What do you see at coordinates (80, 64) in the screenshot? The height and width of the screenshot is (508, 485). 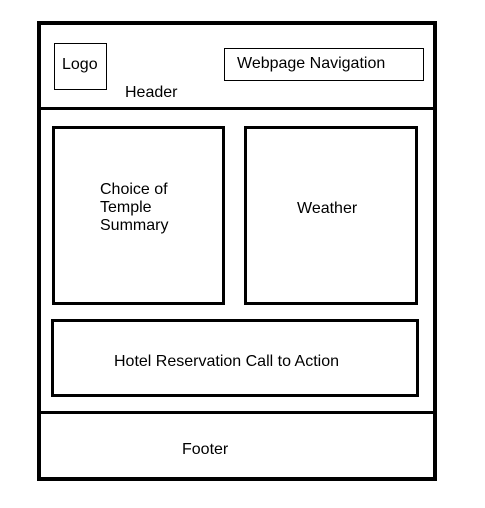 I see `logo-label: Logo` at bounding box center [80, 64].